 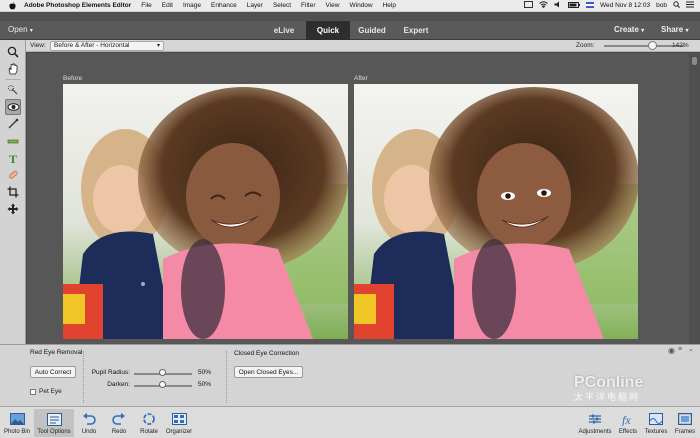 What do you see at coordinates (574, 5) in the screenshot?
I see `battery-icon` at bounding box center [574, 5].